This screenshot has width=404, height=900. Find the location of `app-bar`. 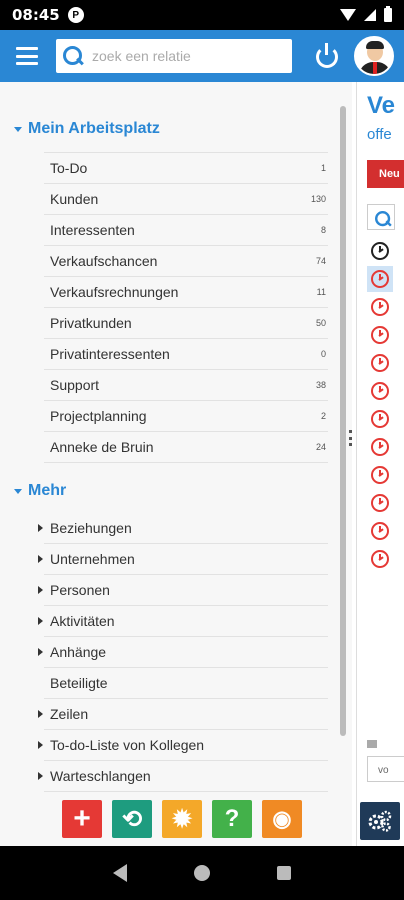

app-bar is located at coordinates (202, 56).